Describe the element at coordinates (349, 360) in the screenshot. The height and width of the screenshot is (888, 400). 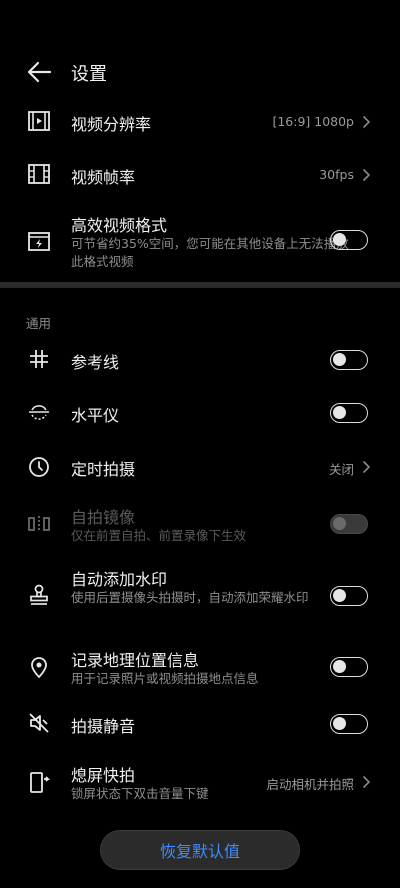
I see `gridlines-toggle` at that location.